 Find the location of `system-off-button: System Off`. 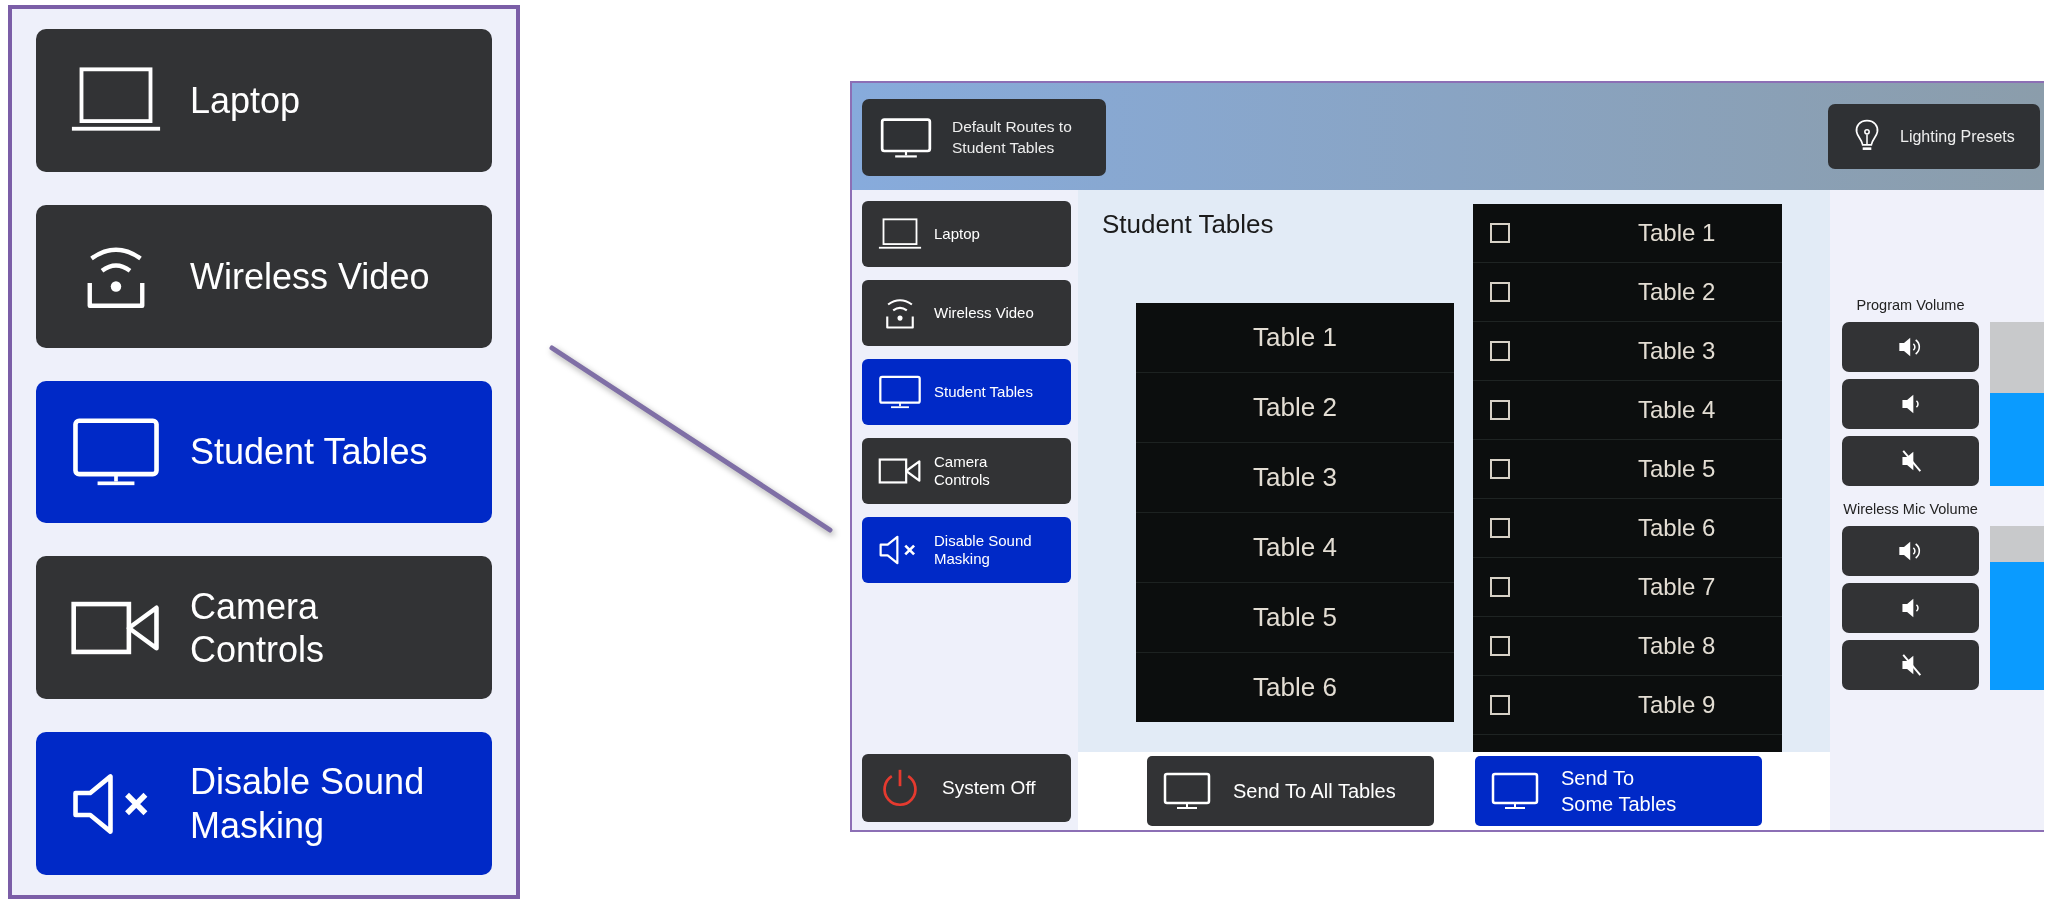

system-off-button: System Off is located at coordinates (966, 788).